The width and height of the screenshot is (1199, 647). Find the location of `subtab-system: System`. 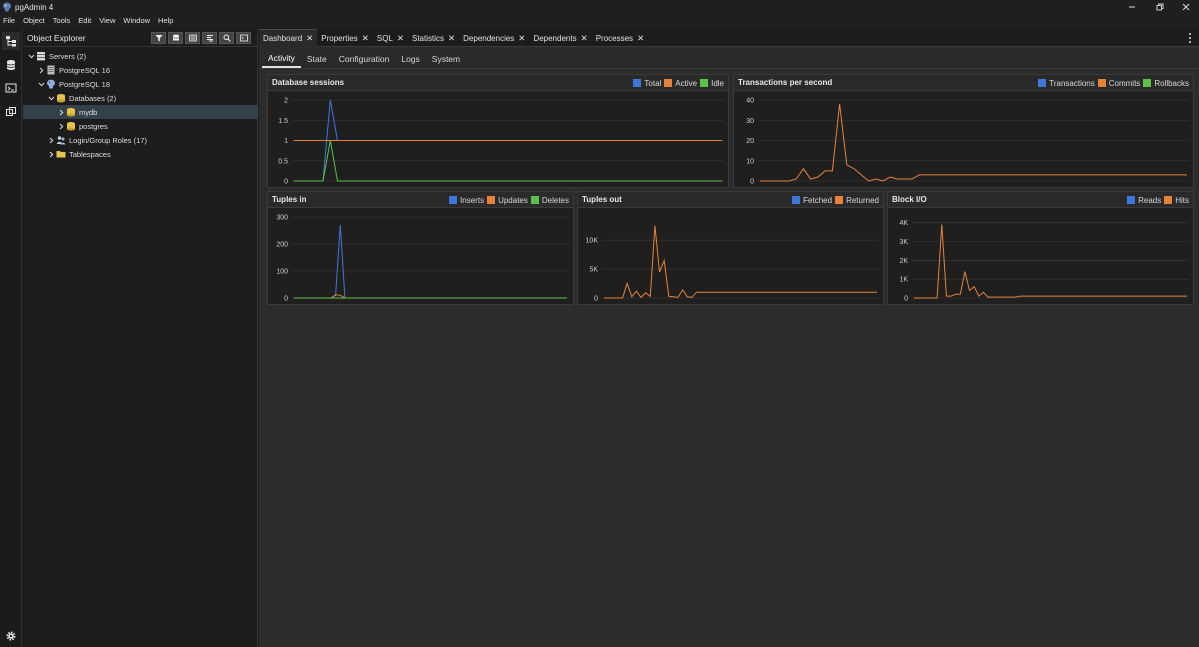

subtab-system: System is located at coordinates (446, 58).